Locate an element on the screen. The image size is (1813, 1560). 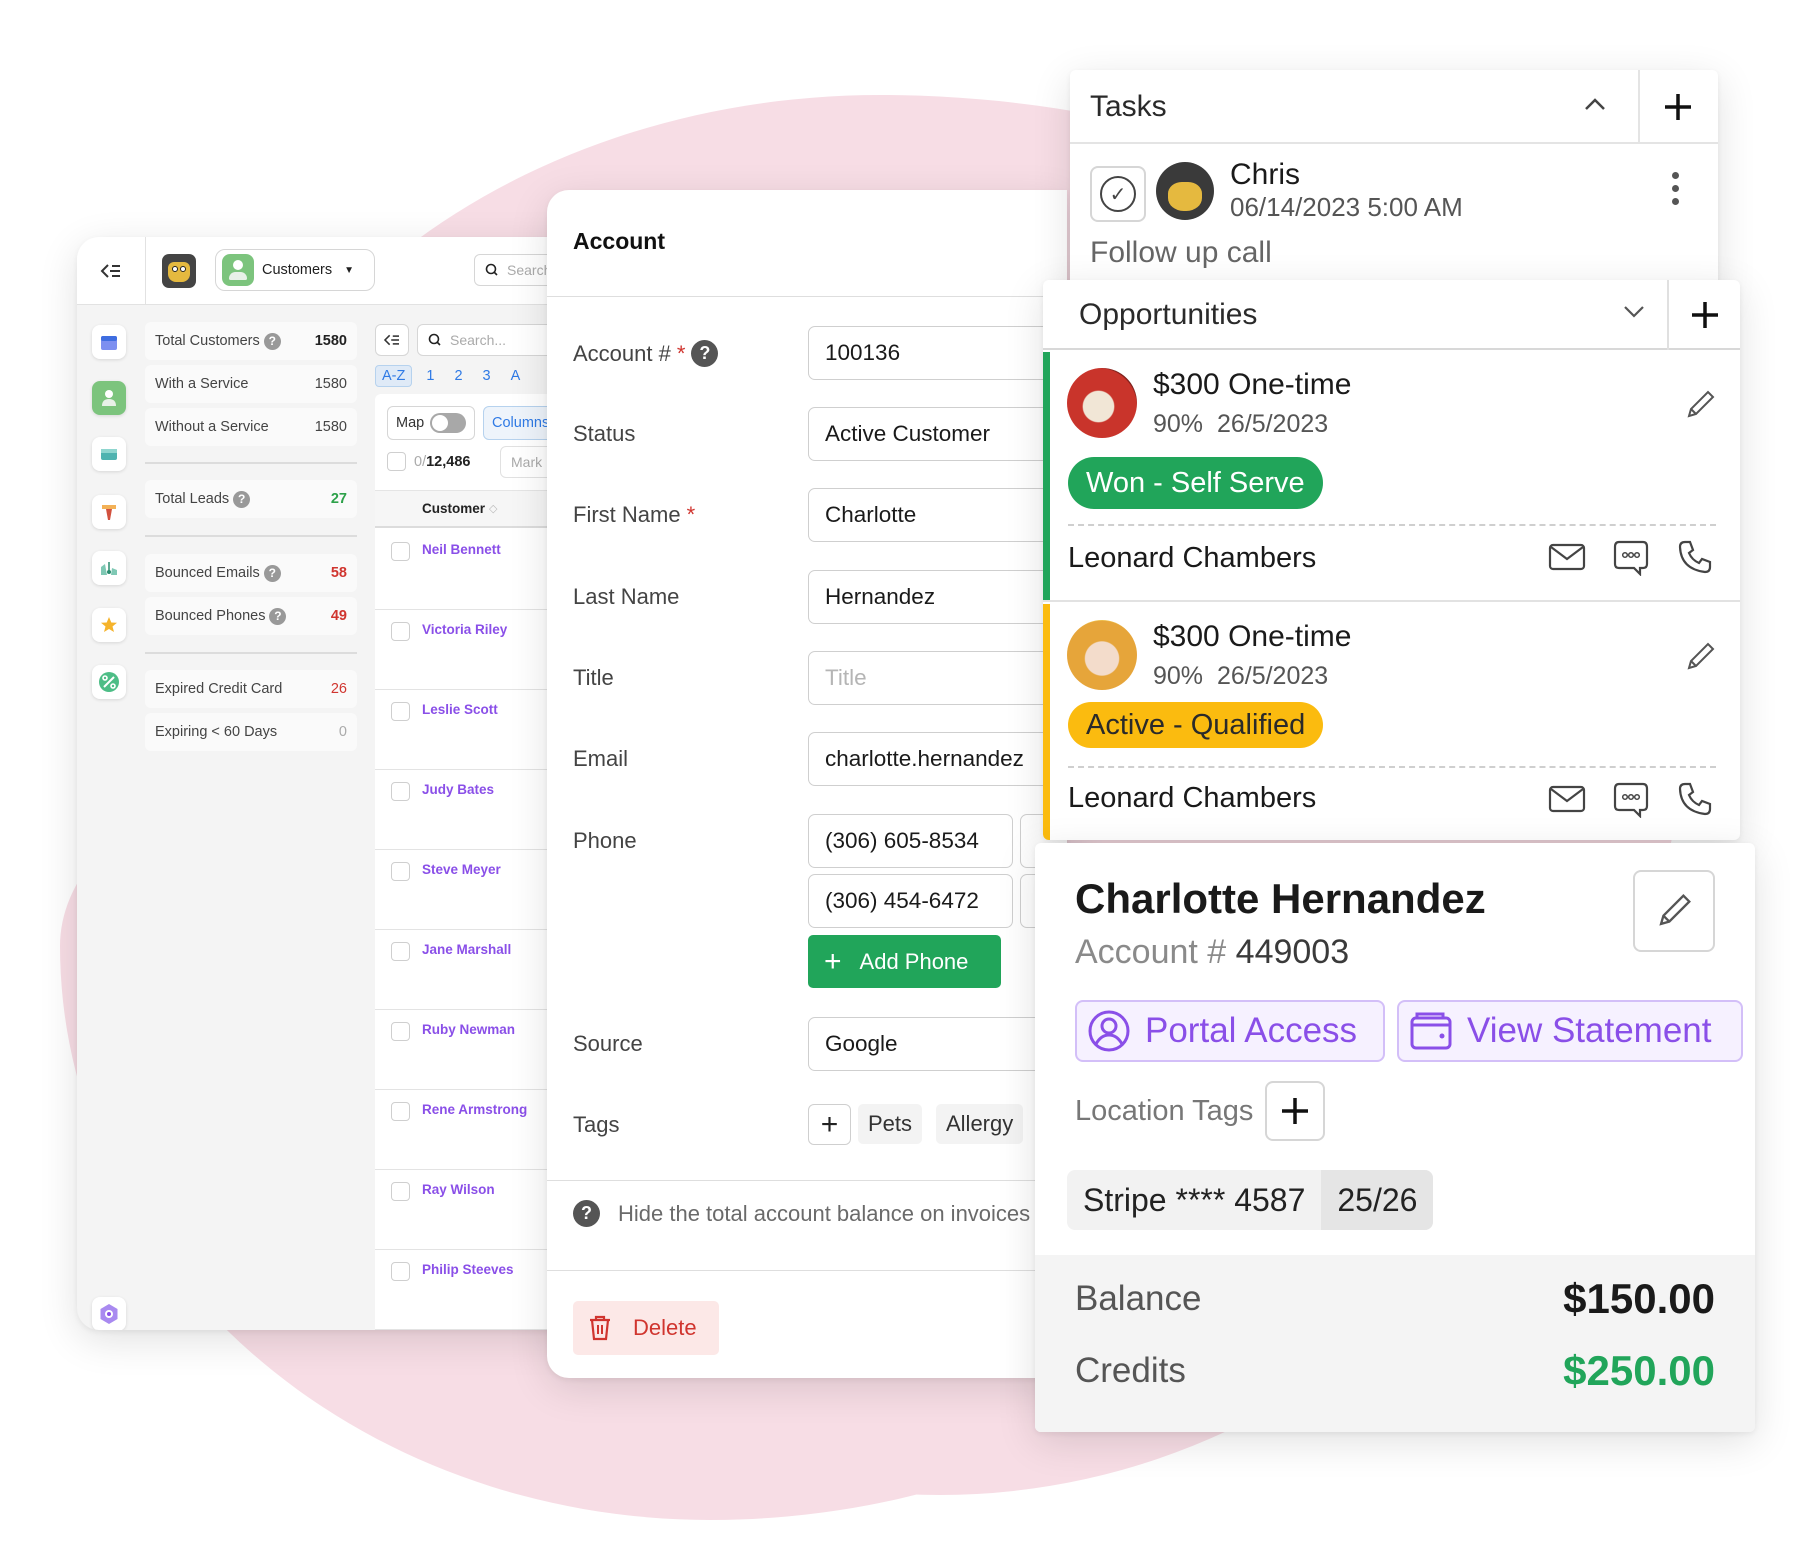
alpha-filter-item: 1 is located at coordinates (430, 376).